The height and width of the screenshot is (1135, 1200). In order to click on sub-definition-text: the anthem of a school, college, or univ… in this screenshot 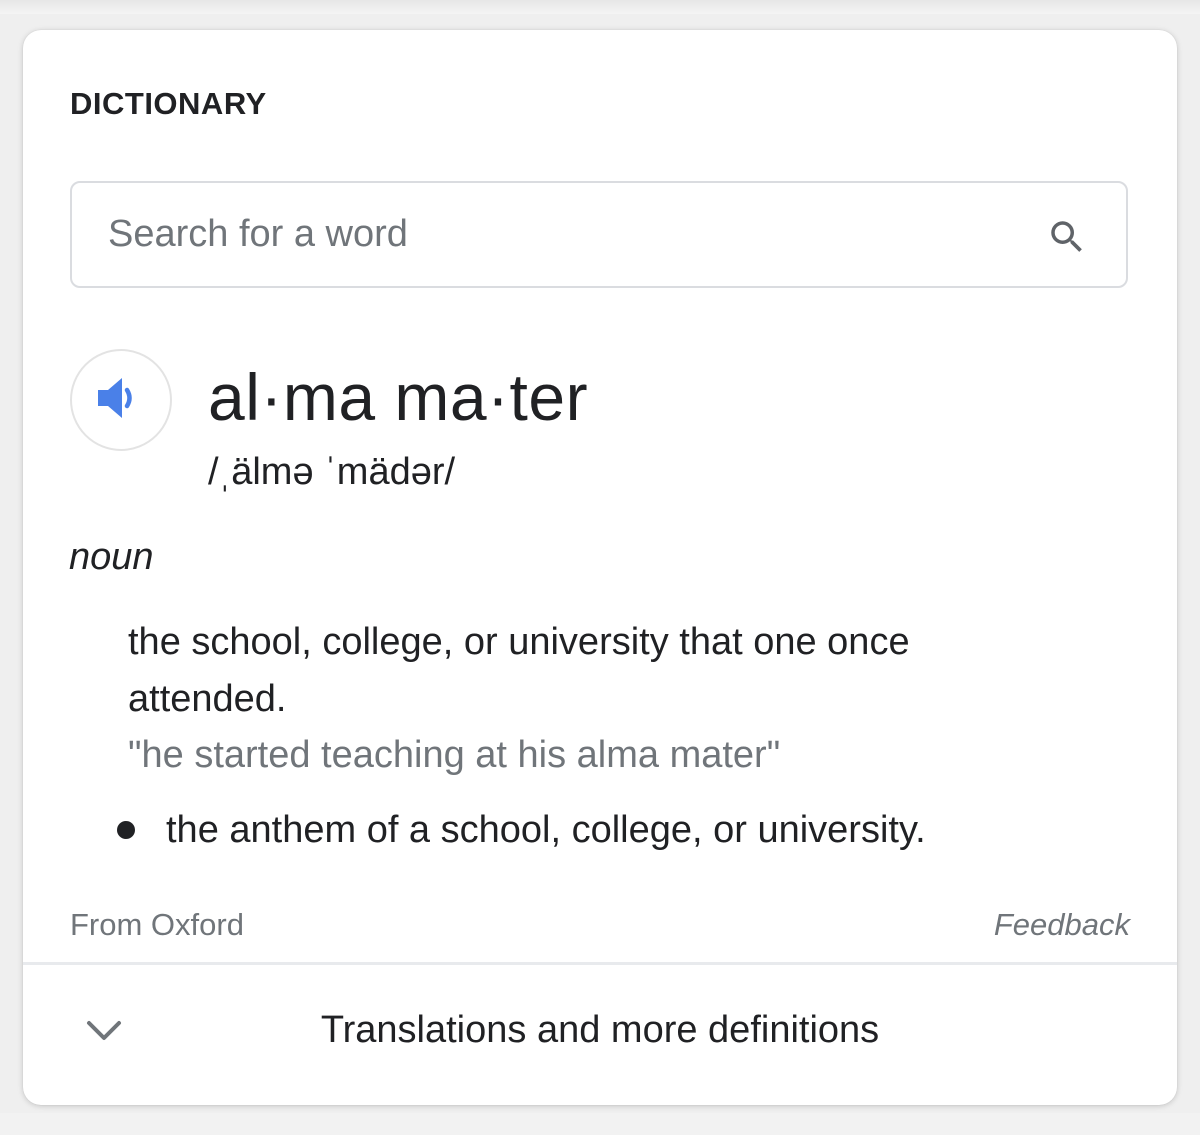, I will do `click(546, 830)`.